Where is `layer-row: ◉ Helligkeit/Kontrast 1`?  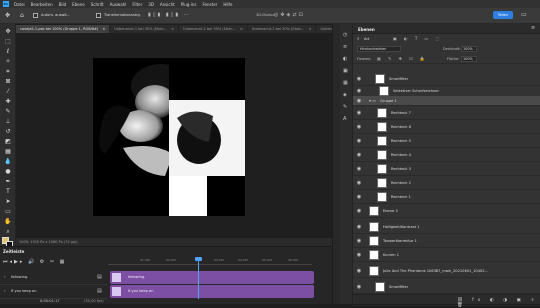 layer-row: ◉ Helligkeit/Kontrast 1 is located at coordinates (446, 227).